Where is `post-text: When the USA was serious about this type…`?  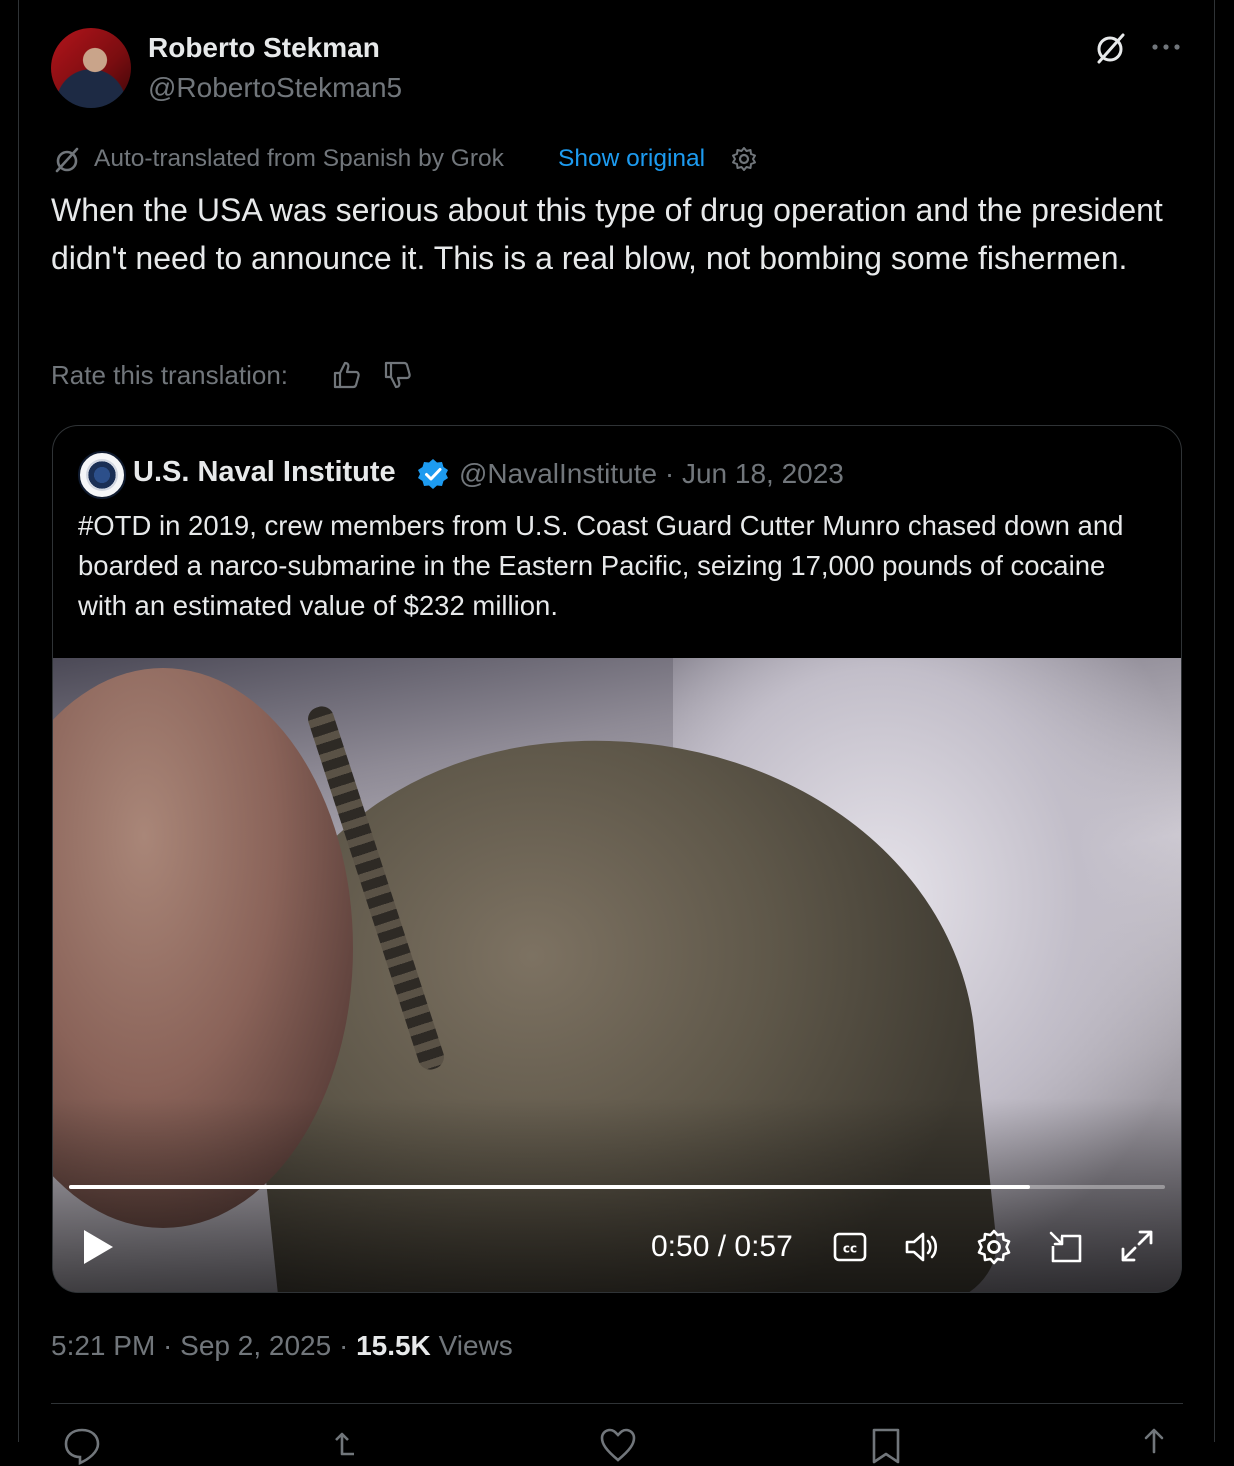 post-text: When the USA was serious about this type… is located at coordinates (607, 234).